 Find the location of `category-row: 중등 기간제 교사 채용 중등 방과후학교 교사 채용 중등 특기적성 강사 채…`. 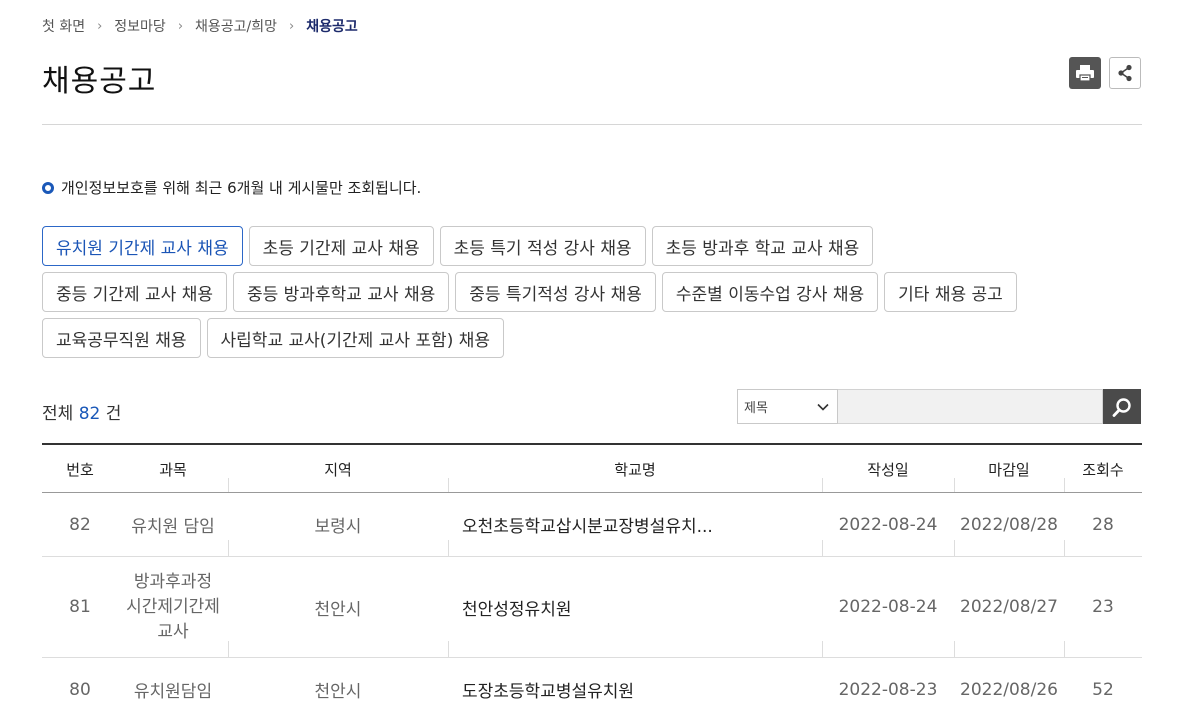

category-row: 중등 기간제 교사 채용 중등 방과후학교 교사 채용 중등 특기적성 강사 채… is located at coordinates (532, 292).